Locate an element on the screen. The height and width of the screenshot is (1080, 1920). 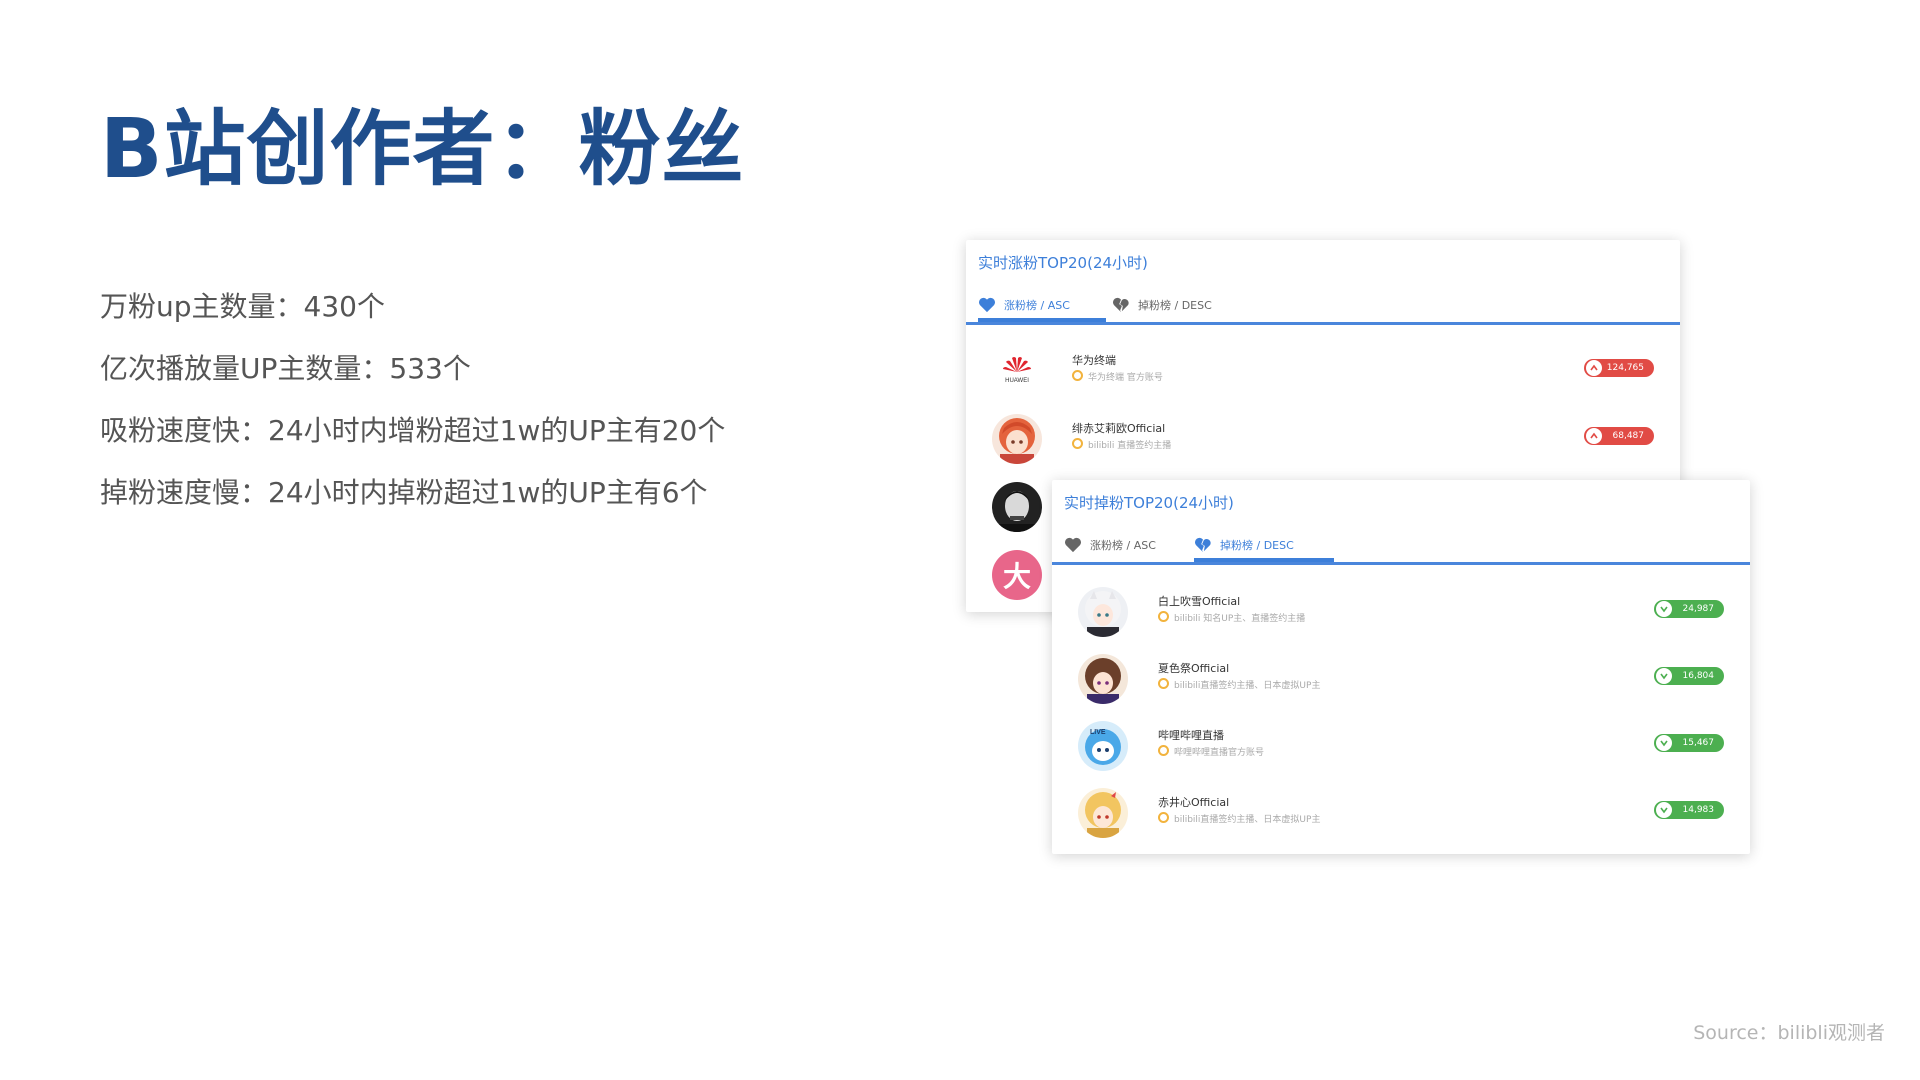
loss-card-tabs: 涨粉榜 / ASC 掉粉榜 / DESC is located at coordinates (1401, 547).